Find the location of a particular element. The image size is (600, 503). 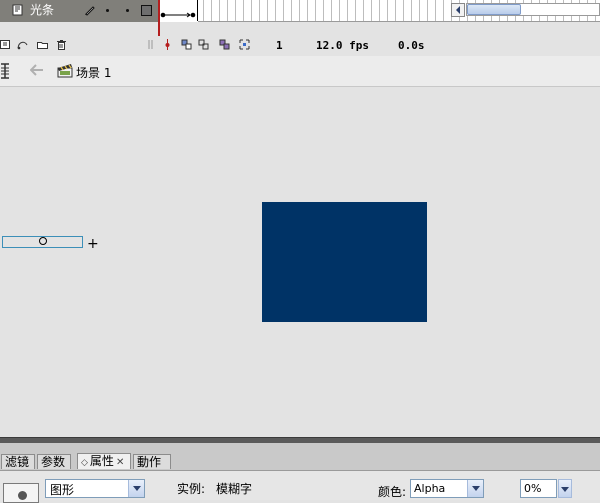

edit-bar: 场景 1 is located at coordinates (300, 71).